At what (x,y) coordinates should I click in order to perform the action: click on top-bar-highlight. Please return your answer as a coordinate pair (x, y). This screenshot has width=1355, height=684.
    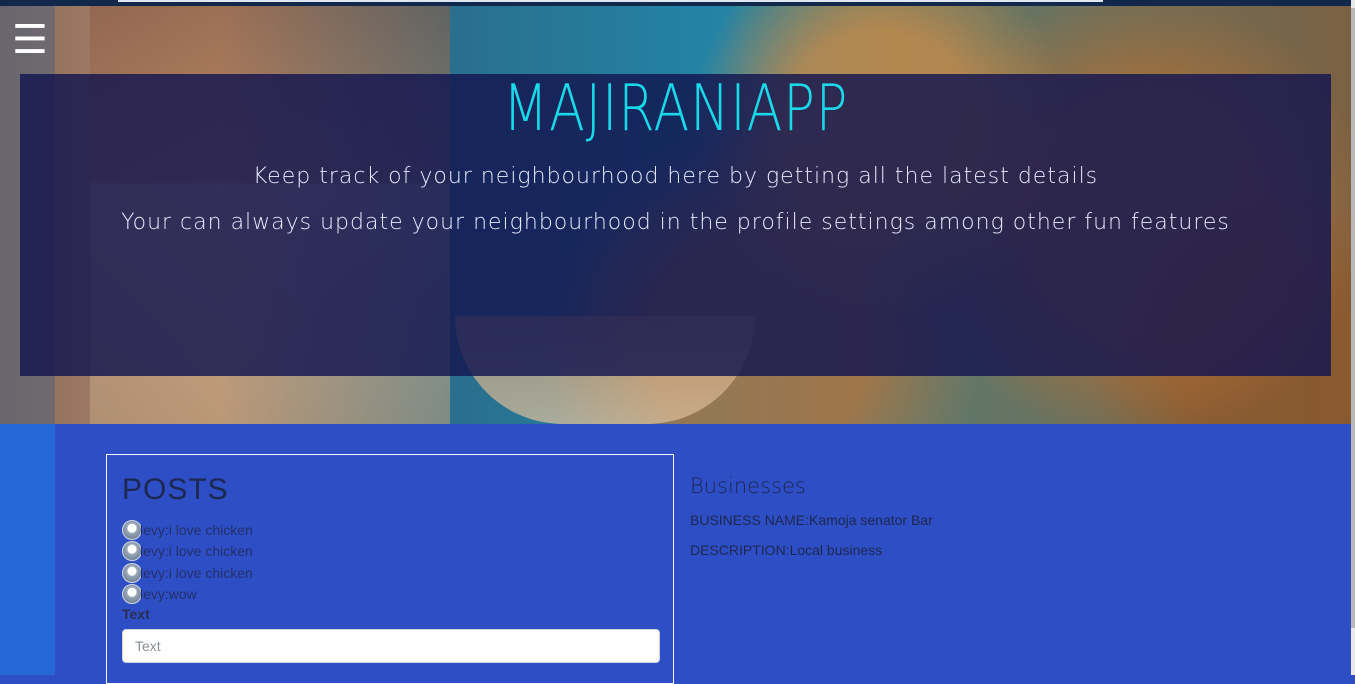
    Looking at the image, I should click on (610, 1).